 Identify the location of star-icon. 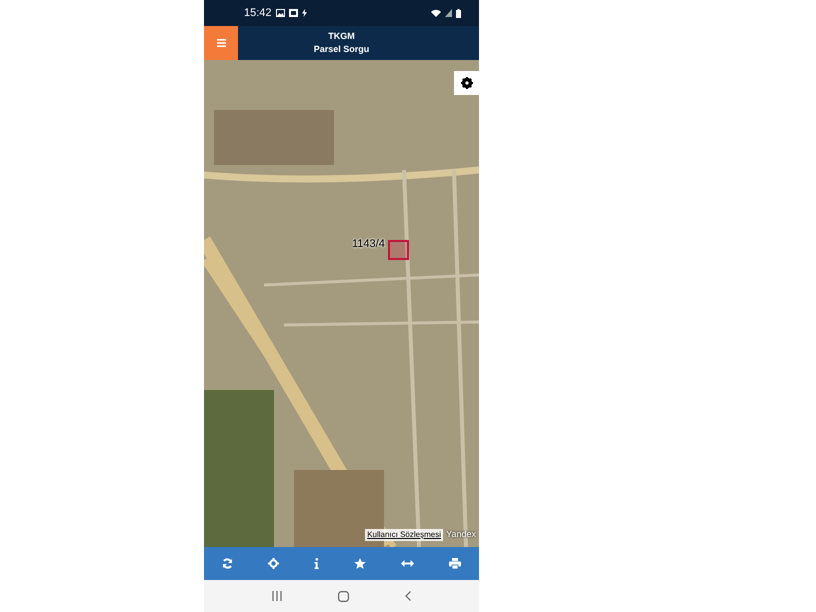
(360, 563).